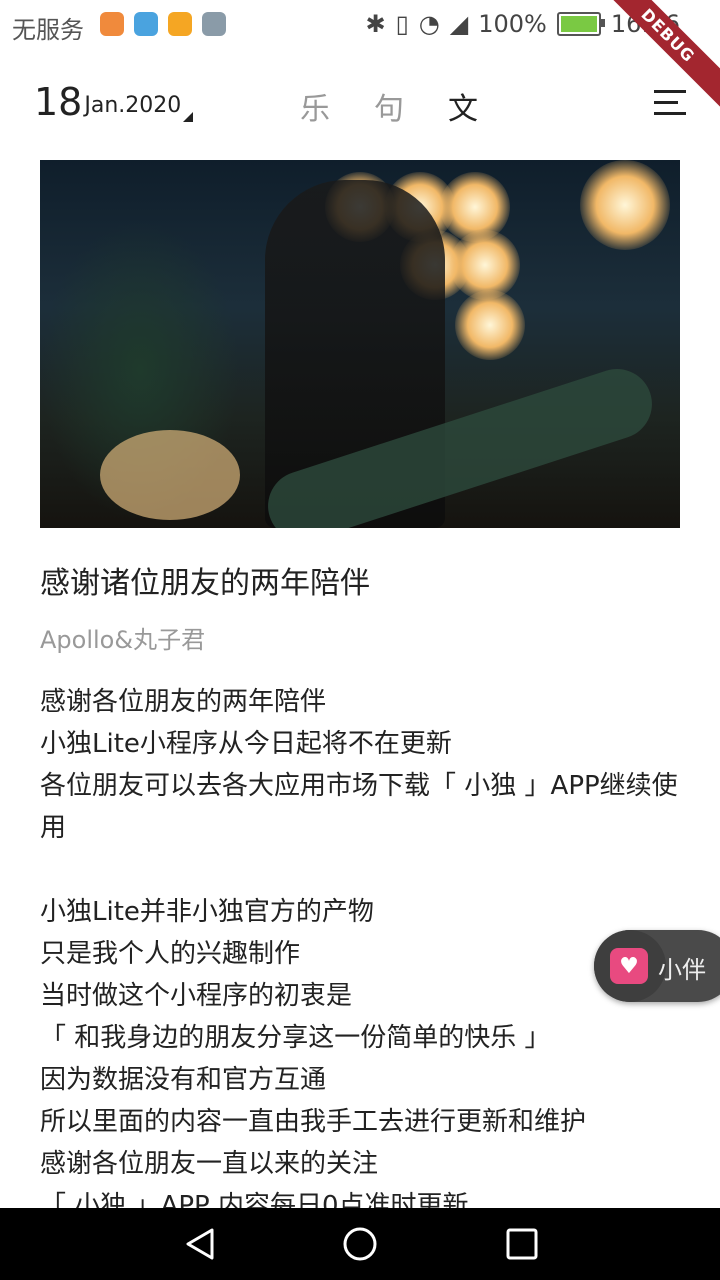 This screenshot has width=720, height=1280. What do you see at coordinates (146, 24) in the screenshot?
I see `usb-notification-icon` at bounding box center [146, 24].